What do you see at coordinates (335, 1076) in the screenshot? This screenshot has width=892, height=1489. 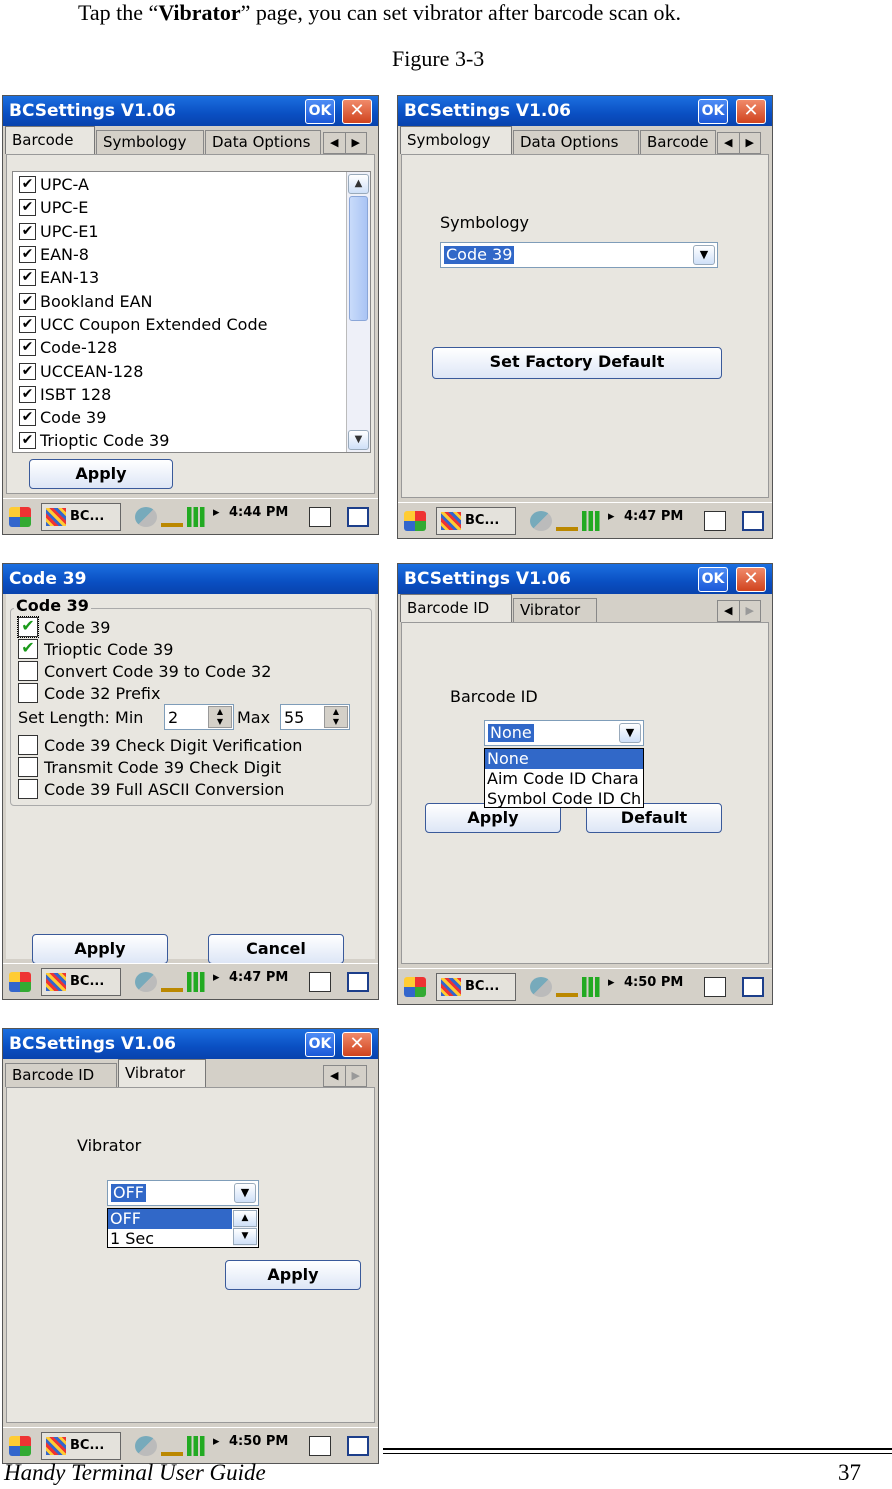 I see `tab-left-arrow-icon: ◀` at bounding box center [335, 1076].